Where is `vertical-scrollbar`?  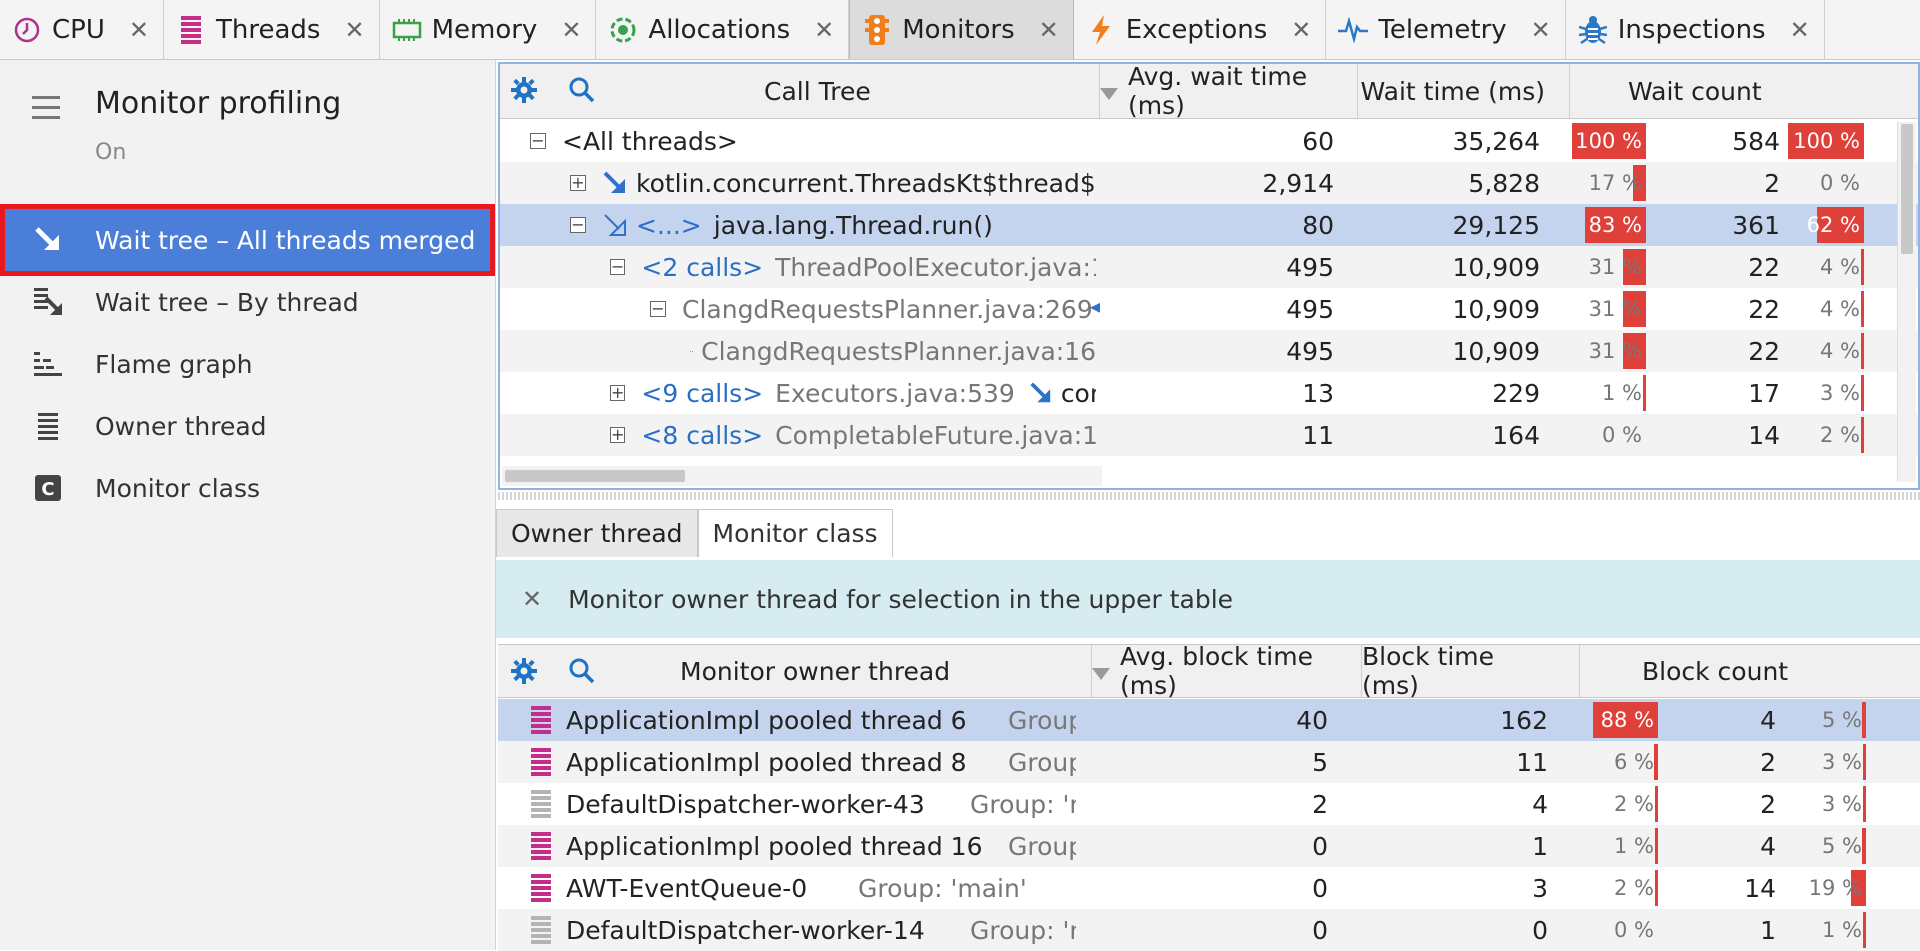 vertical-scrollbar is located at coordinates (1906, 302).